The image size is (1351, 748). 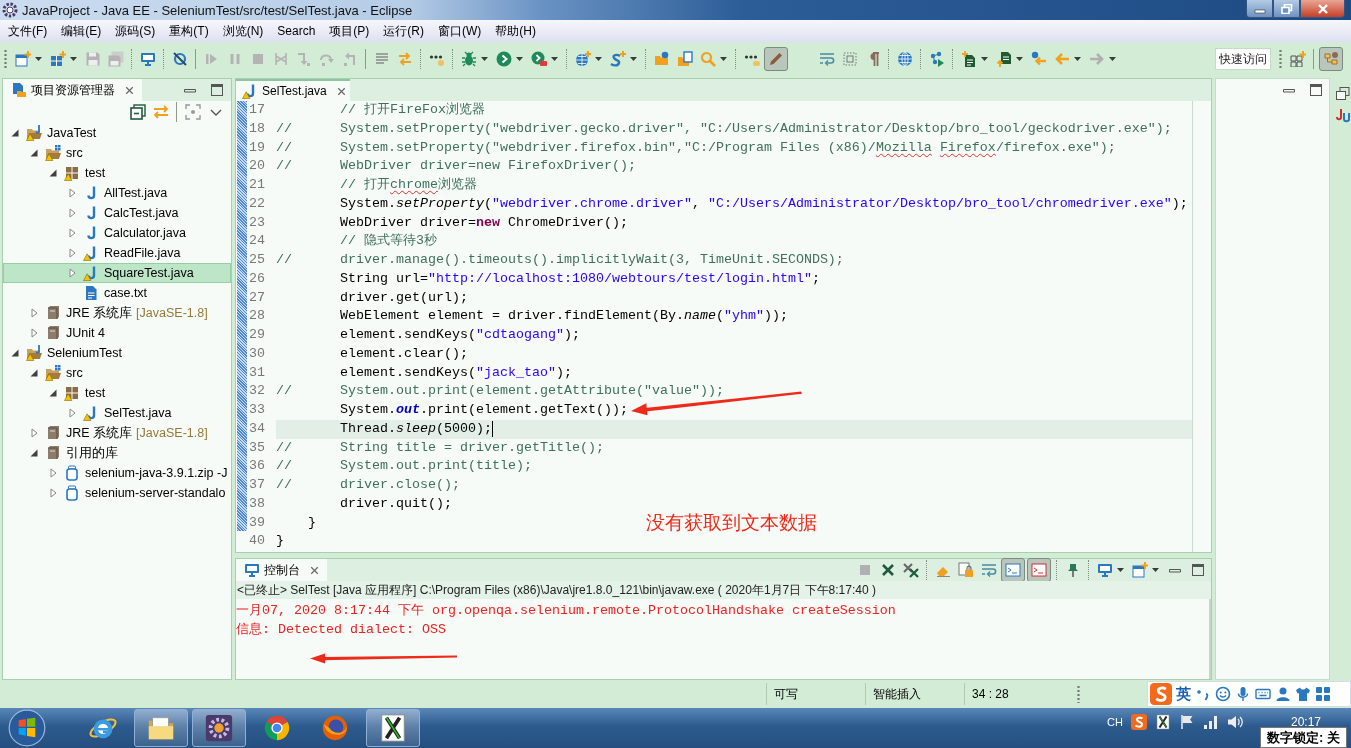 What do you see at coordinates (277, 728) in the screenshot?
I see `chrome-icon` at bounding box center [277, 728].